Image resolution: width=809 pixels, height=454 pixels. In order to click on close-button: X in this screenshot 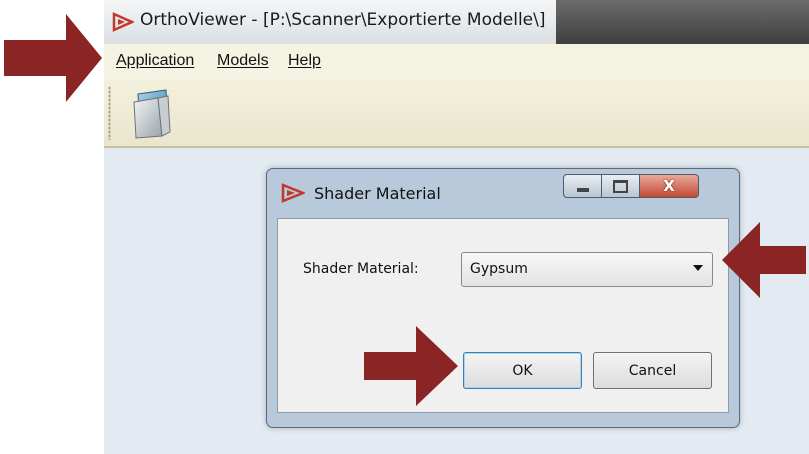, I will do `click(669, 186)`.